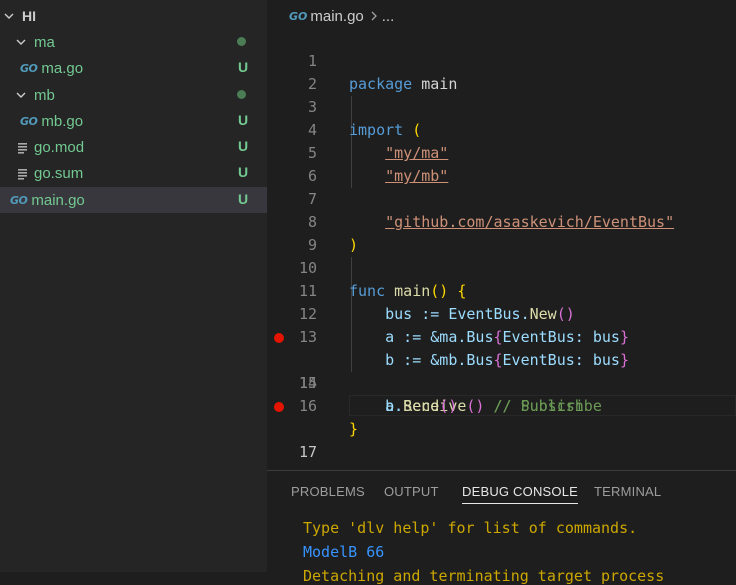  What do you see at coordinates (501, 313) in the screenshot?
I see `code-line: 12 a := &ma.Bus{EventBus: bus}` at bounding box center [501, 313].